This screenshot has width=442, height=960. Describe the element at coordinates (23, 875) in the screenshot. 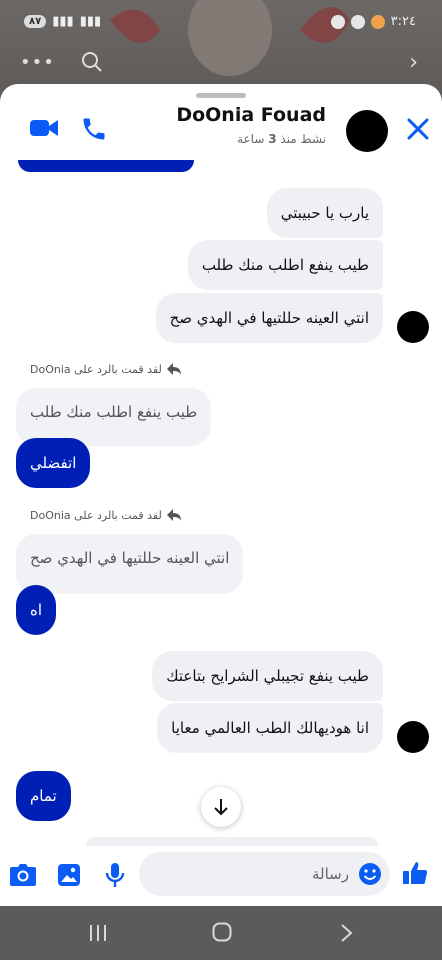

I see `camera-icon` at that location.